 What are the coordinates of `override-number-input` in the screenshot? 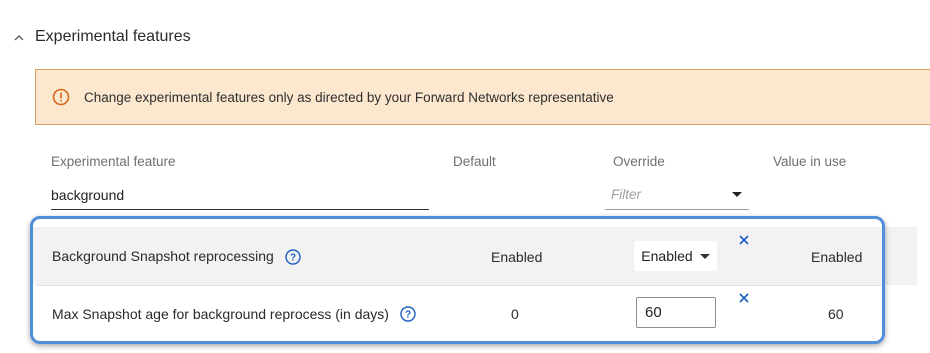 It's located at (676, 312).